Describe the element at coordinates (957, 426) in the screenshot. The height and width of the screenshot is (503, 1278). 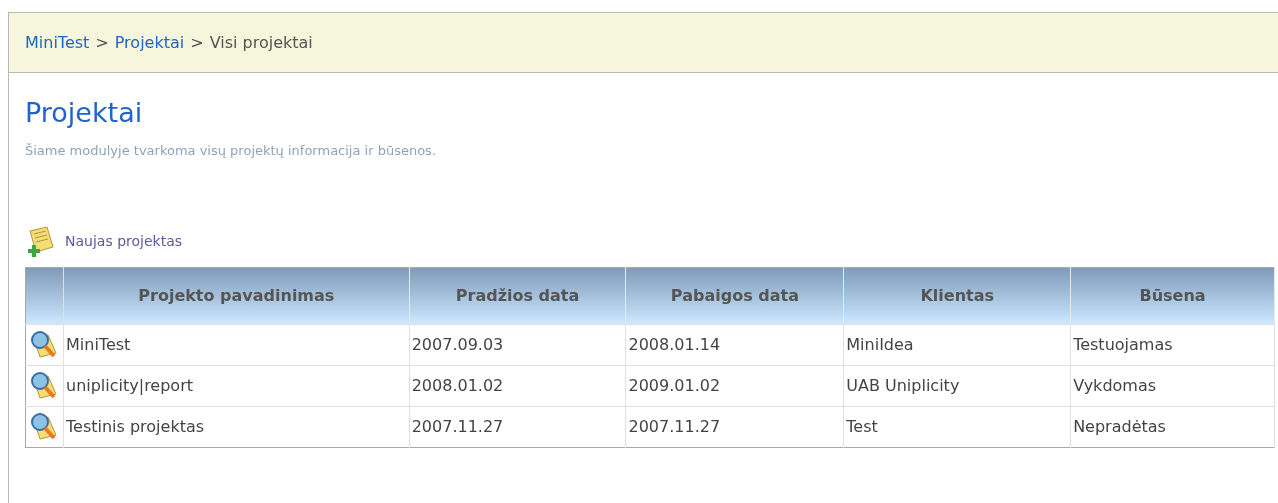
I see `table-cell: Test` at that location.